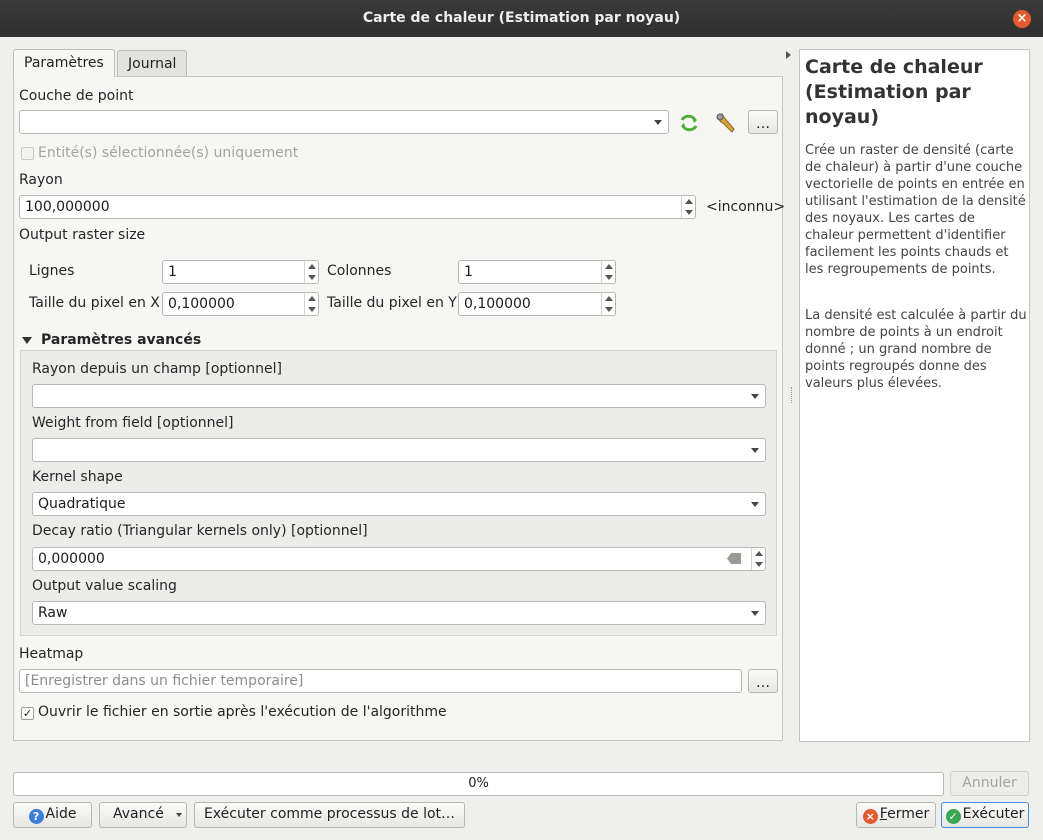  I want to click on advanced-section-toggle: Paramètres avancés, so click(140, 341).